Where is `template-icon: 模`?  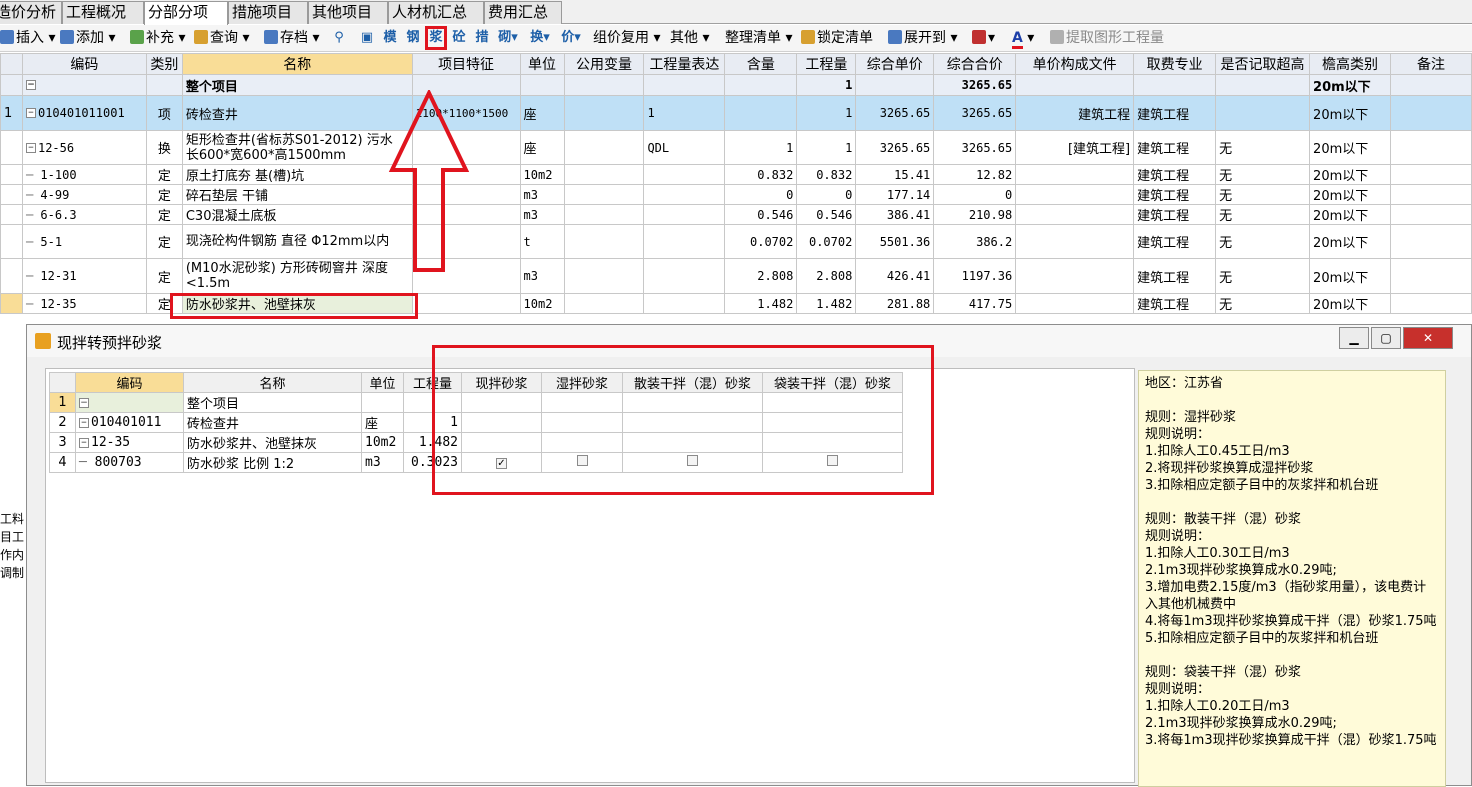 template-icon: 模 is located at coordinates (390, 38).